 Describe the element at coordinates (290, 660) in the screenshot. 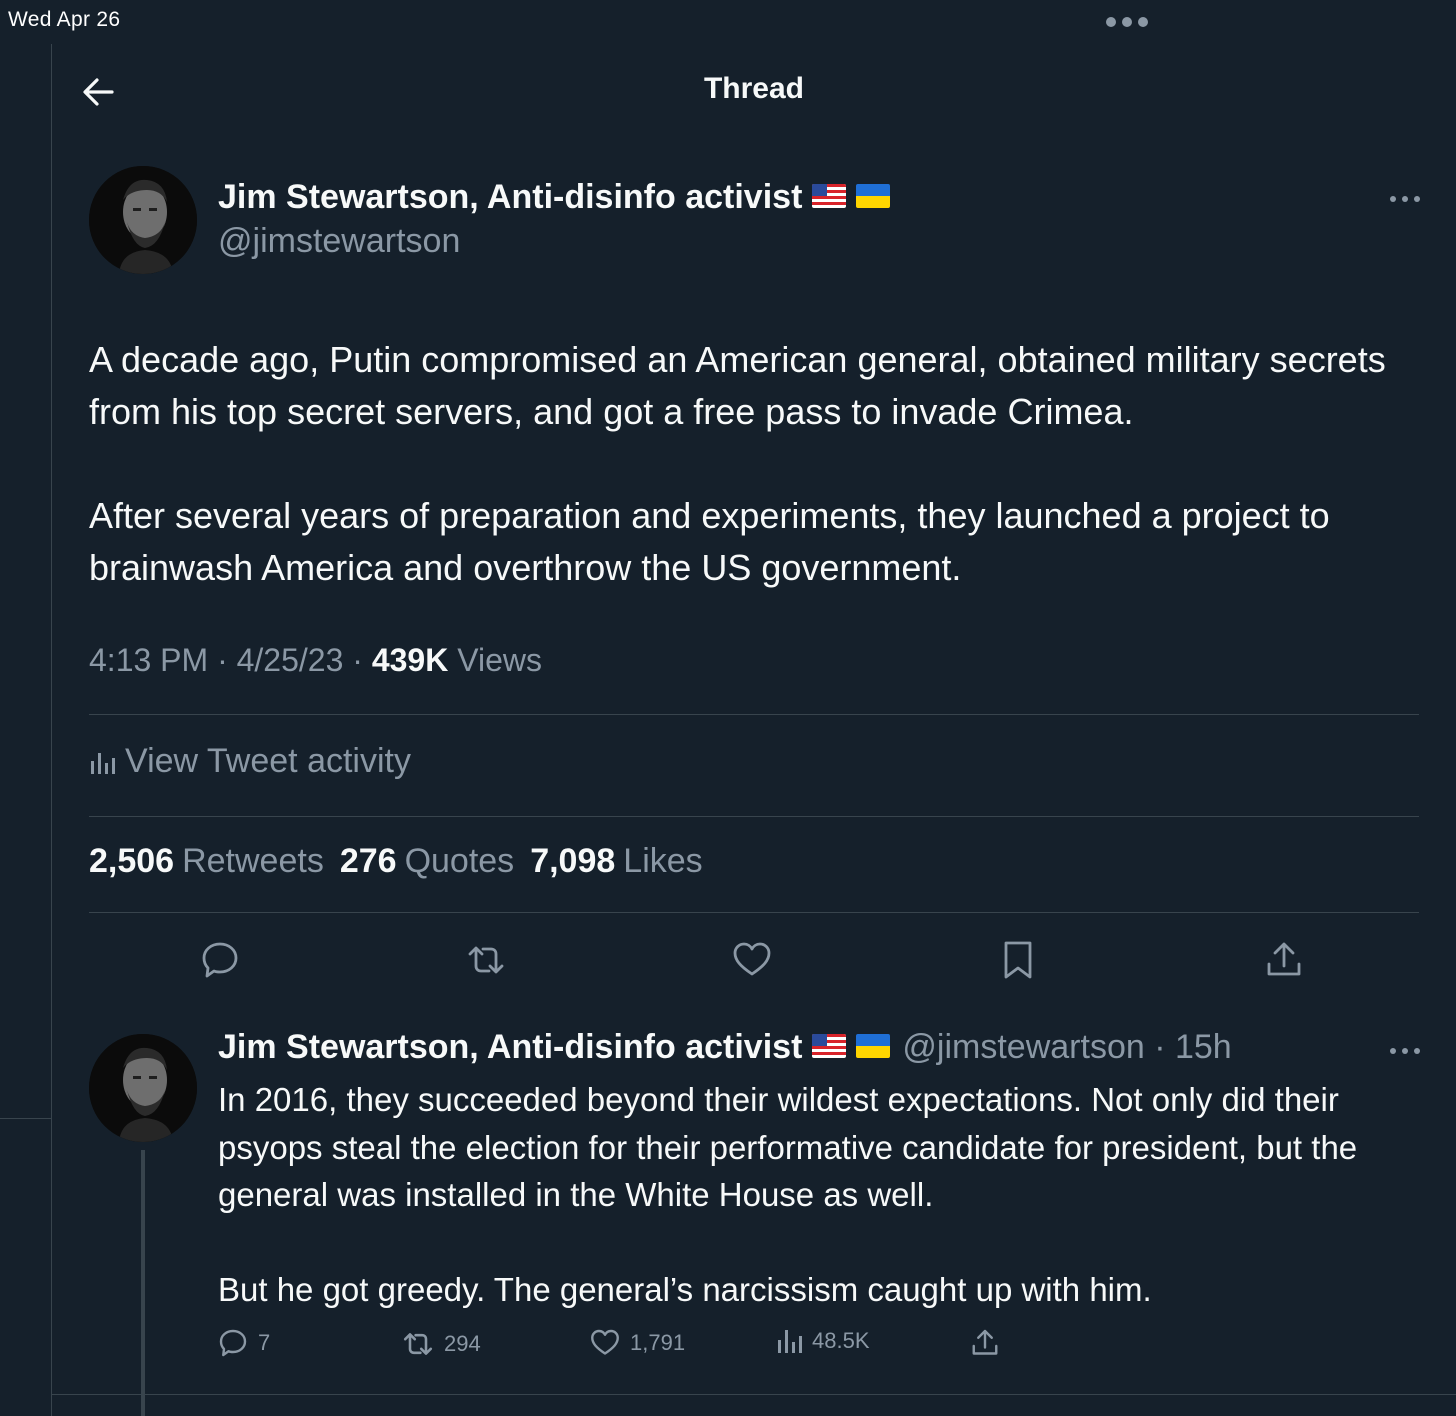

I see `tweet-date: 4/25/23` at that location.